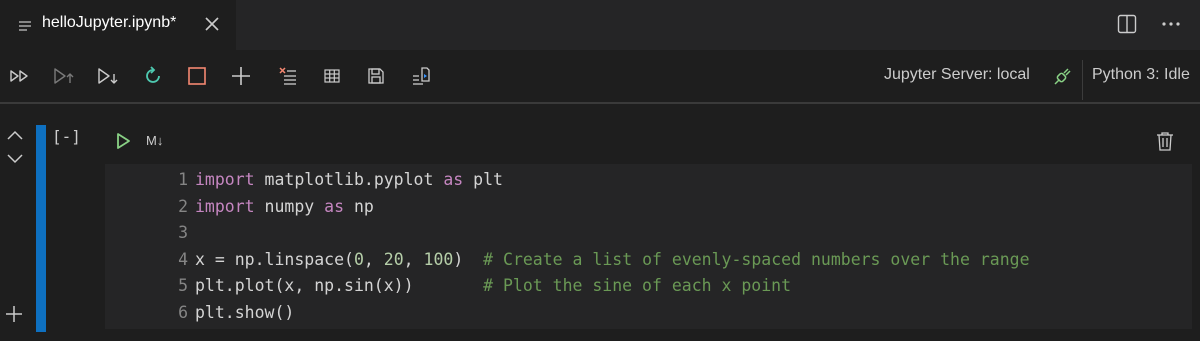  I want to click on code-token: plt, so click(483, 179).